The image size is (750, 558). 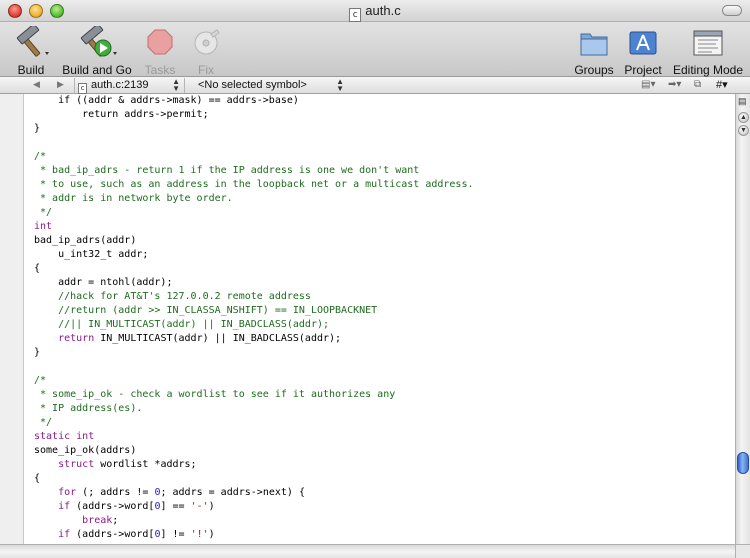 I want to click on scroll-down-arrow-icon: ▼, so click(x=743, y=130).